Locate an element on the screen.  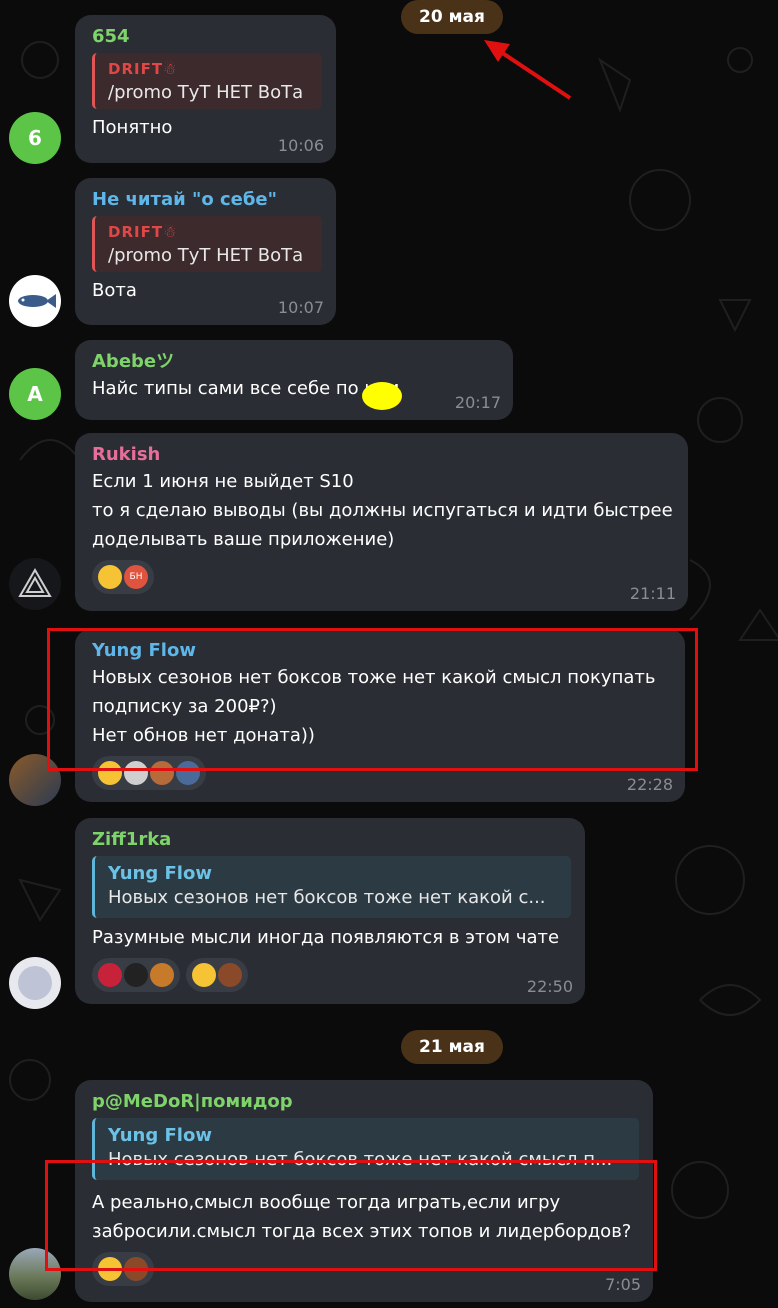
reactions-bar is located at coordinates (331, 975).